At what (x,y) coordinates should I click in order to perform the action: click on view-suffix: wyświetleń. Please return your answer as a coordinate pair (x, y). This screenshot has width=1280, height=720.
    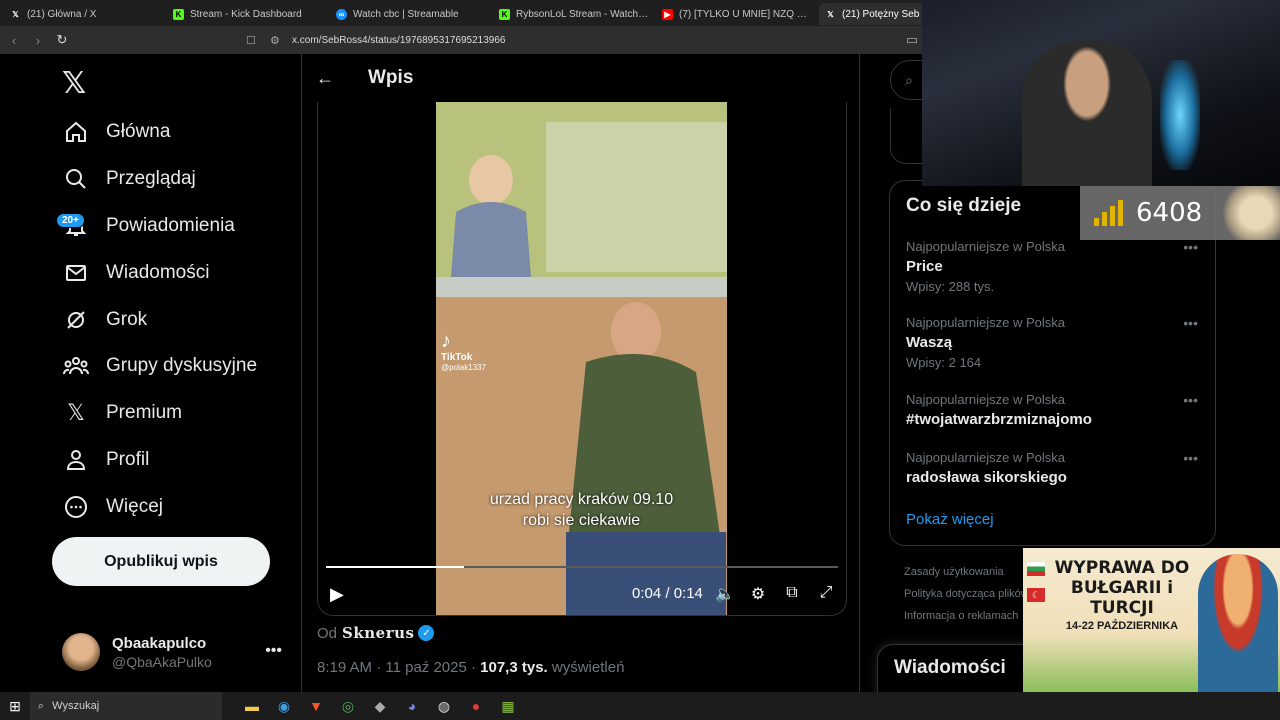
    Looking at the image, I should click on (586, 667).